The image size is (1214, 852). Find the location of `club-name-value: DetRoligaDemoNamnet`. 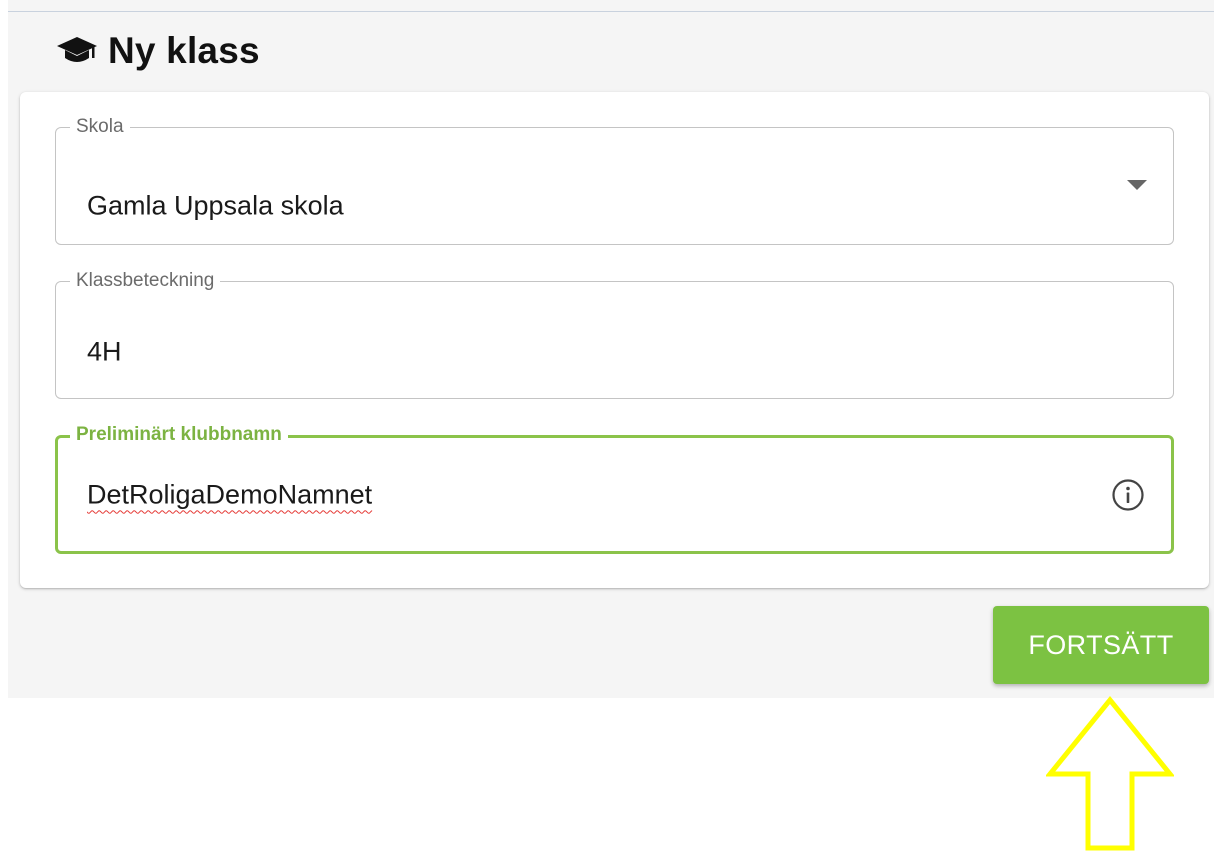

club-name-value: DetRoligaDemoNamnet is located at coordinates (230, 494).